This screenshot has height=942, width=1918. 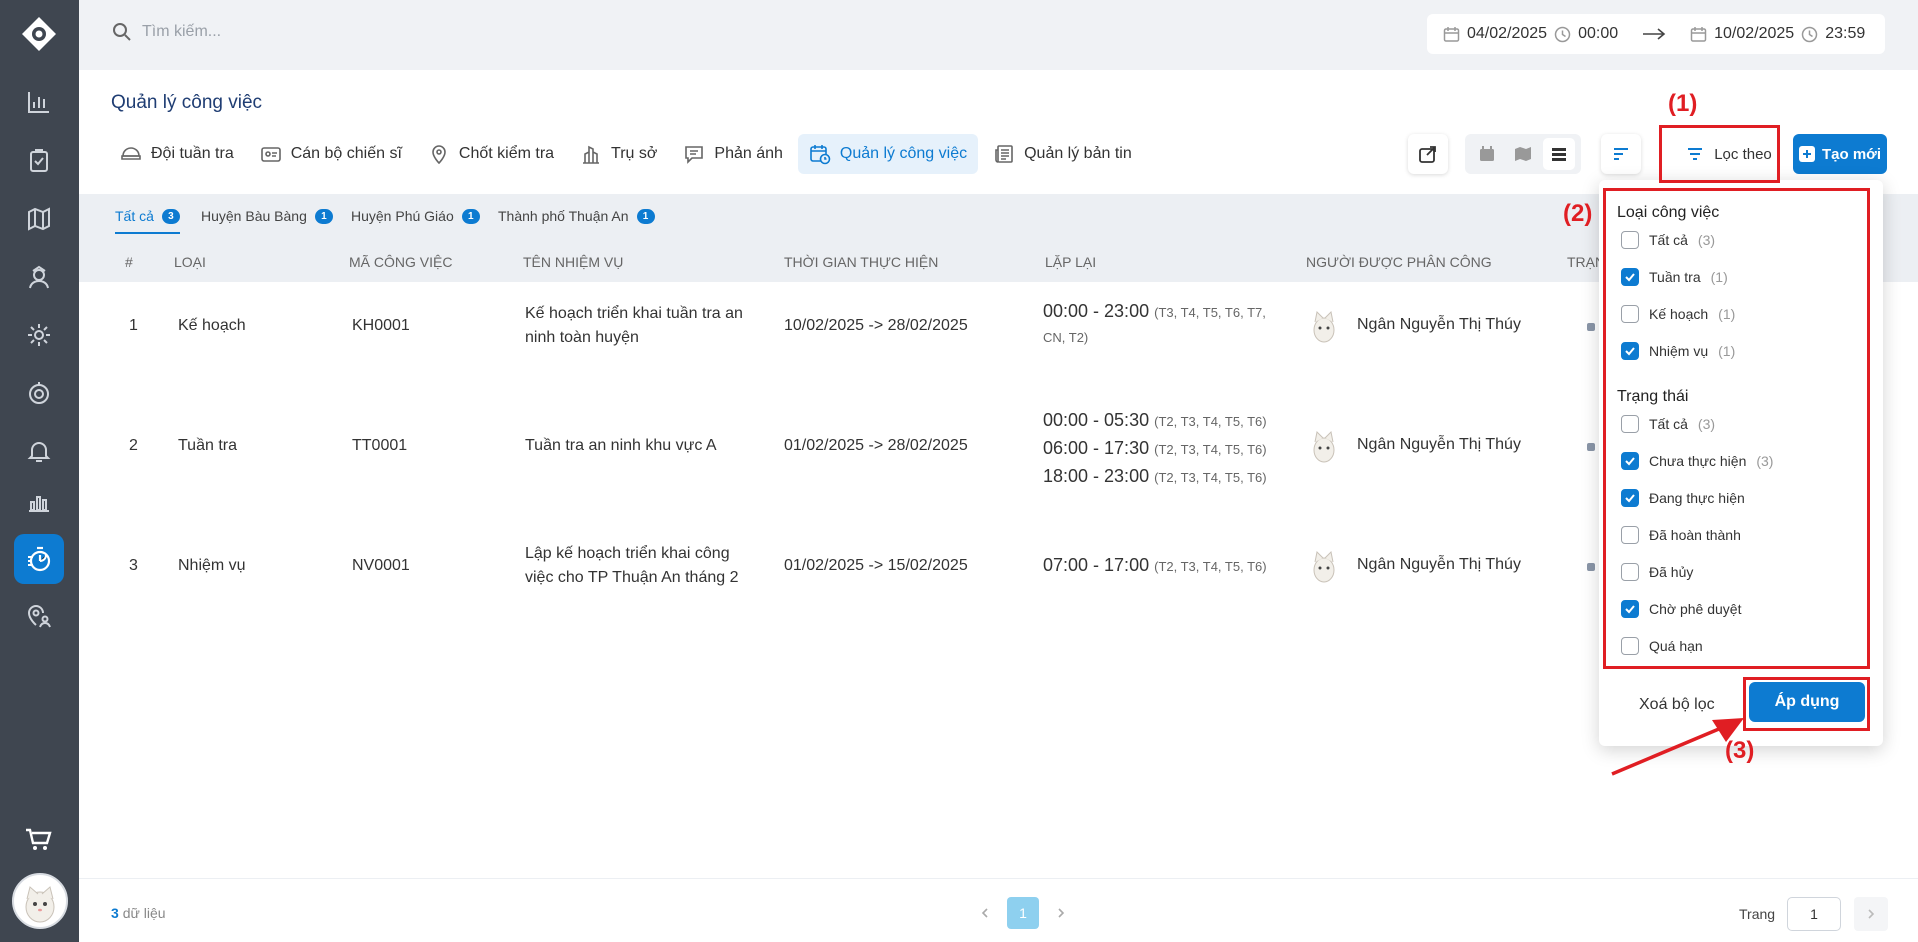 I want to click on record-count: 3 dữ liệu, so click(x=138, y=913).